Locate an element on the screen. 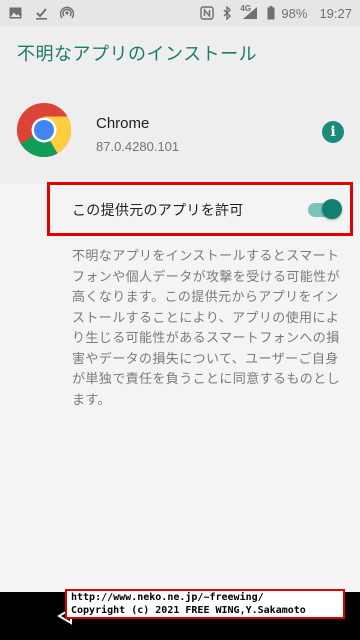 This screenshot has height=640, width=360. battery-icon is located at coordinates (270, 13).